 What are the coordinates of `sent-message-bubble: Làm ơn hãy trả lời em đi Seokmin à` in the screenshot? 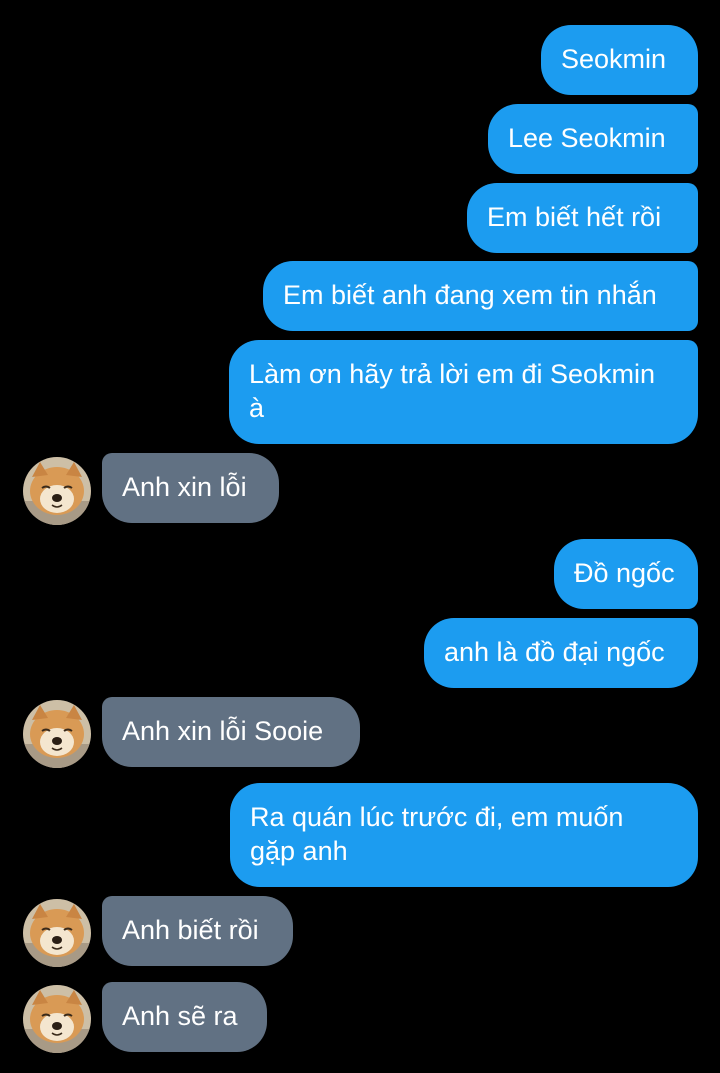 It's located at (463, 392).